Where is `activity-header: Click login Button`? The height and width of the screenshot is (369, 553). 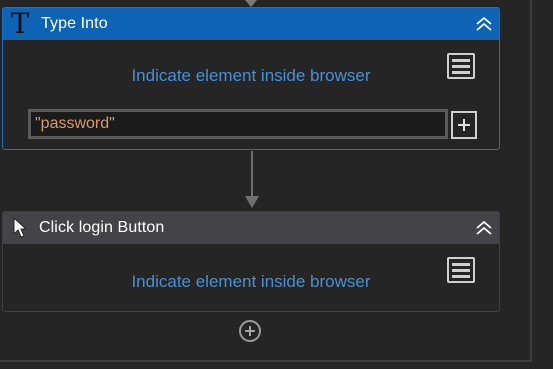 activity-header: Click login Button is located at coordinates (251, 228).